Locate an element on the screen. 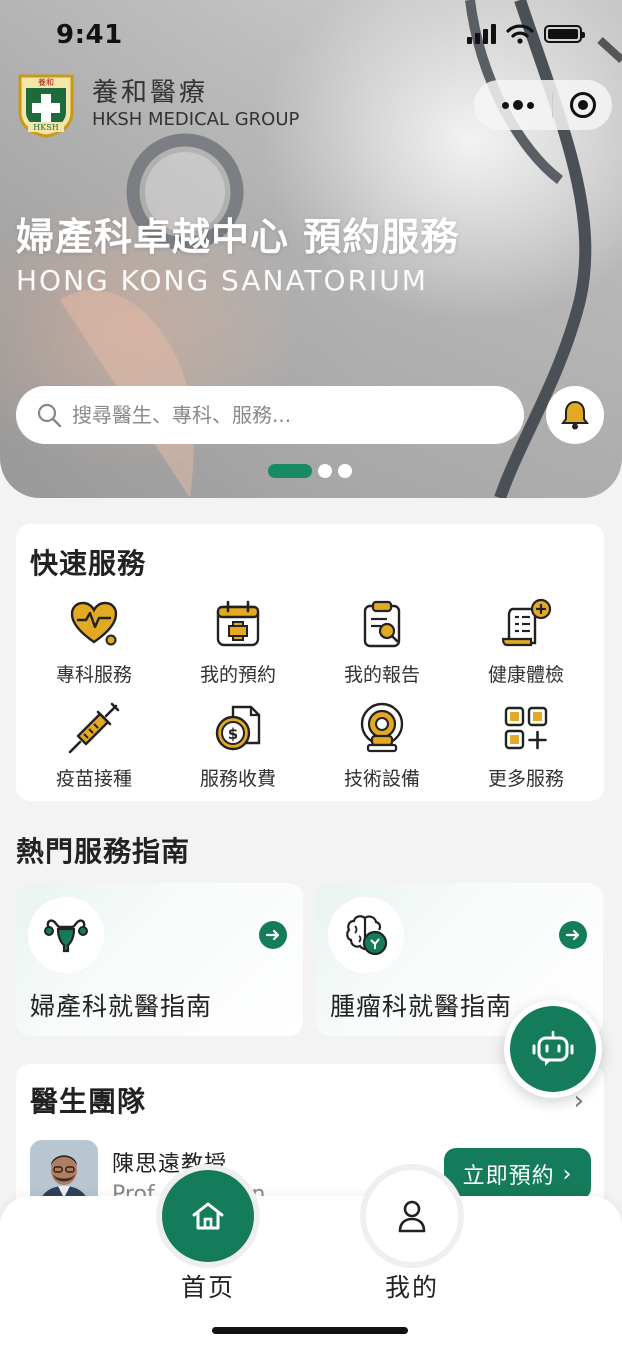 This screenshot has width=622, height=1350. quick-item-label: 技術設備 is located at coordinates (381, 779).